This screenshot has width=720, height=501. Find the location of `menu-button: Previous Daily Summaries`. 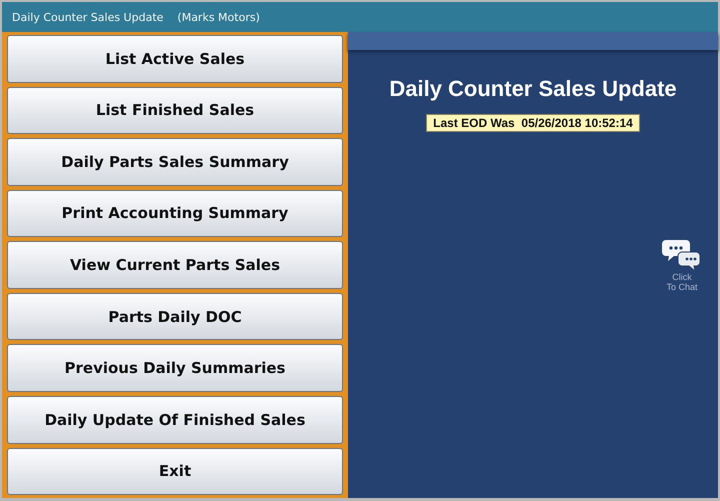

menu-button: Previous Daily Summaries is located at coordinates (175, 368).